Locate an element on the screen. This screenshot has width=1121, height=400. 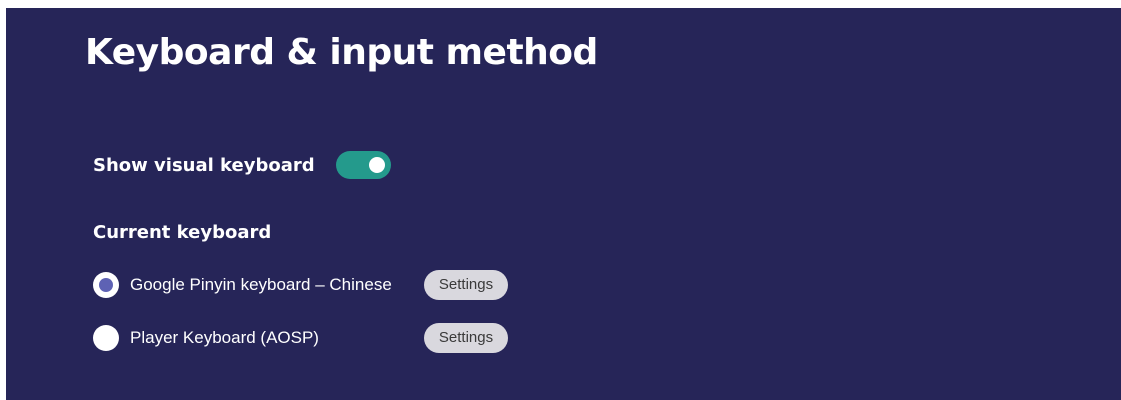
show-visual-keyboard-label: Show visual keyboard is located at coordinates (204, 165).